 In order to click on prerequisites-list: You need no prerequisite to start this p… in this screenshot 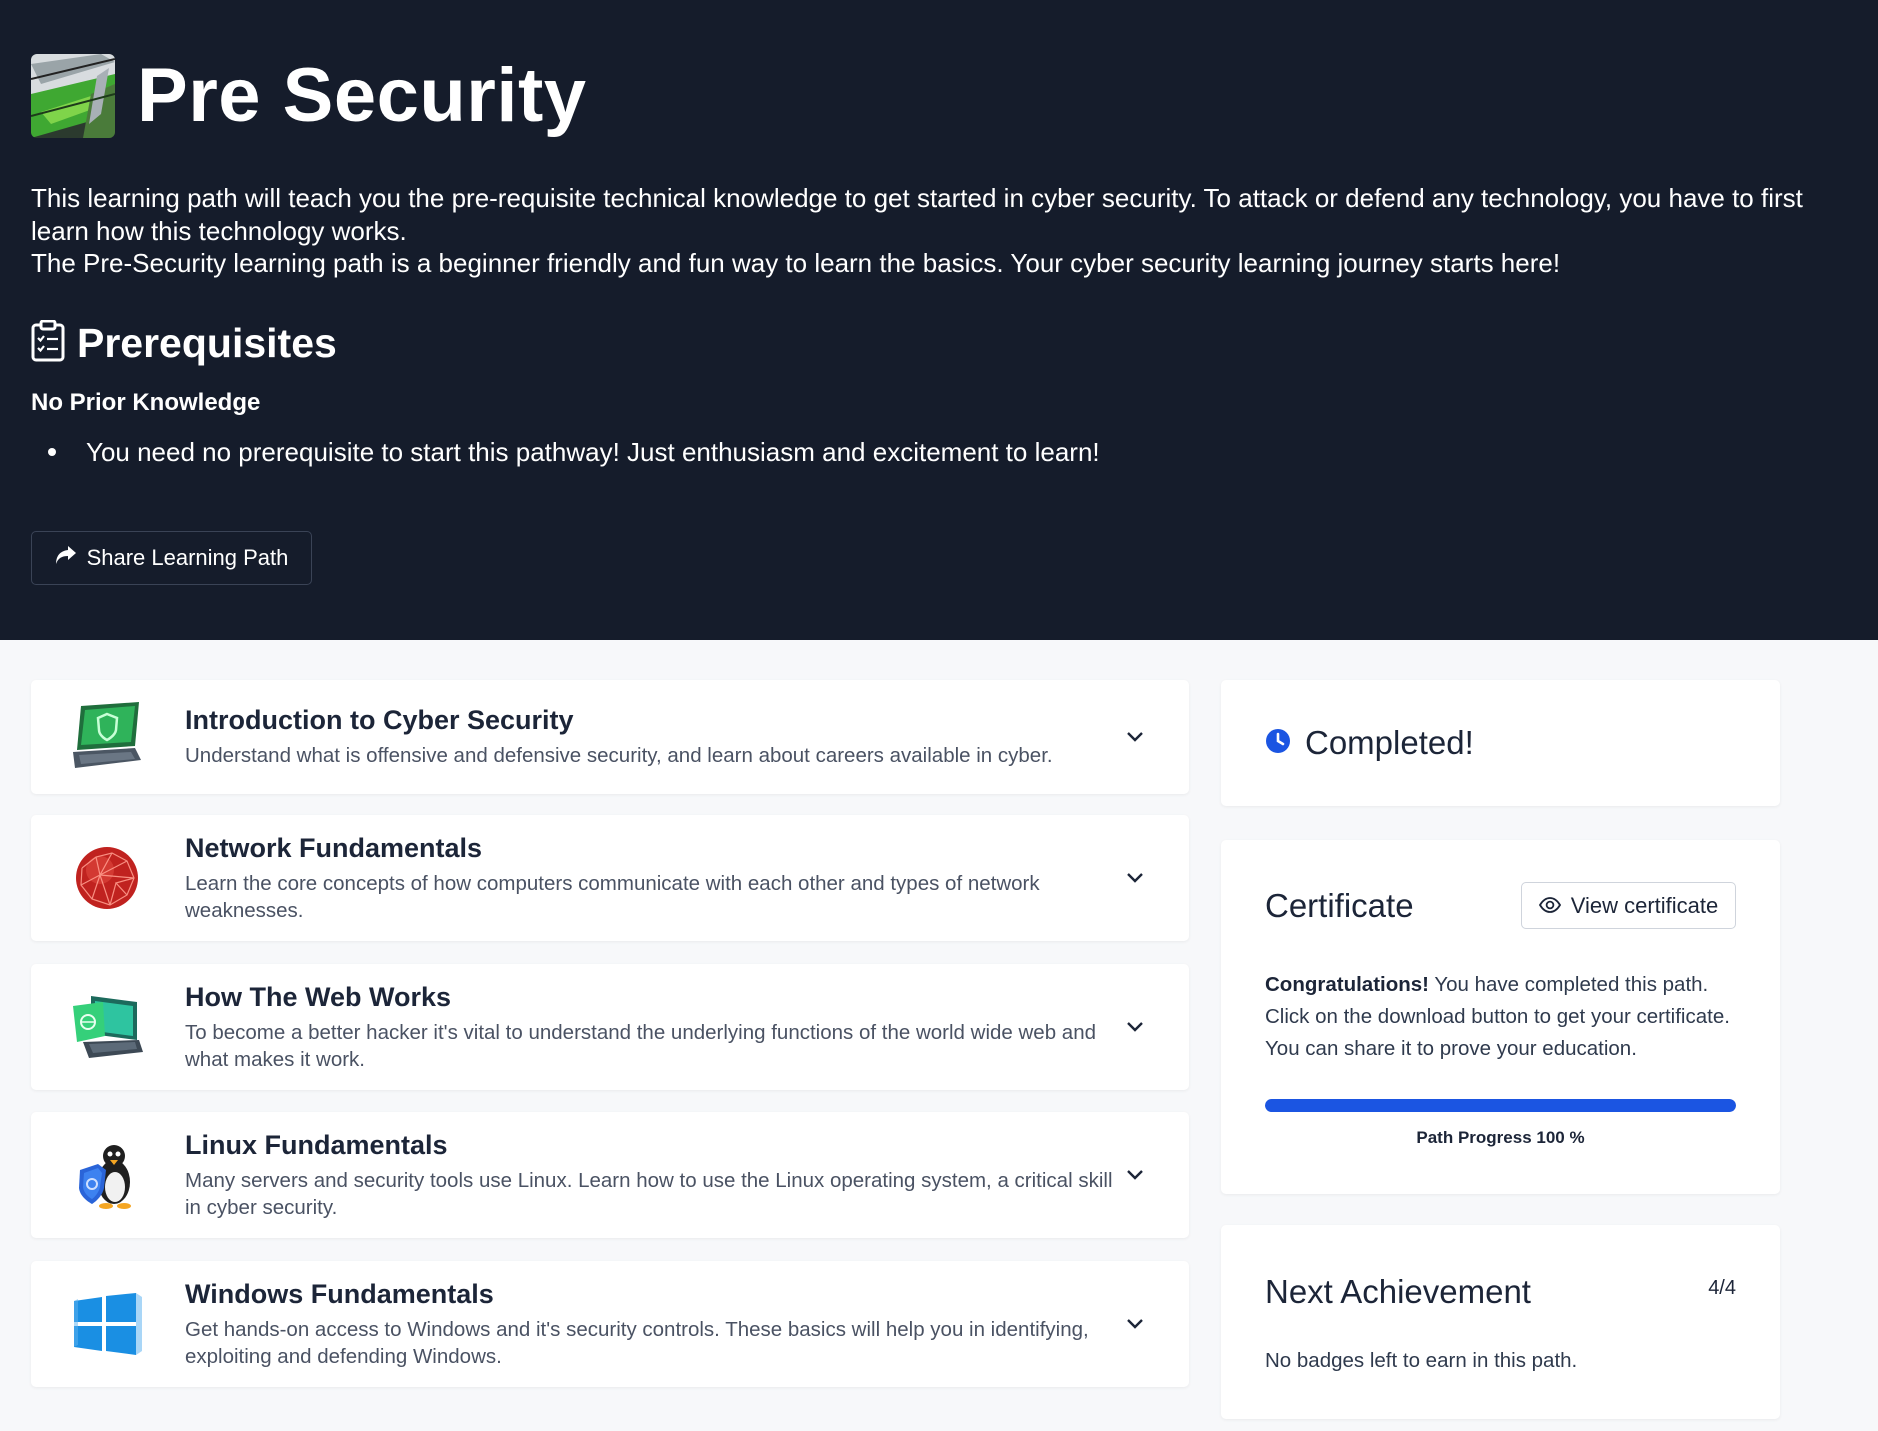, I will do `click(939, 452)`.